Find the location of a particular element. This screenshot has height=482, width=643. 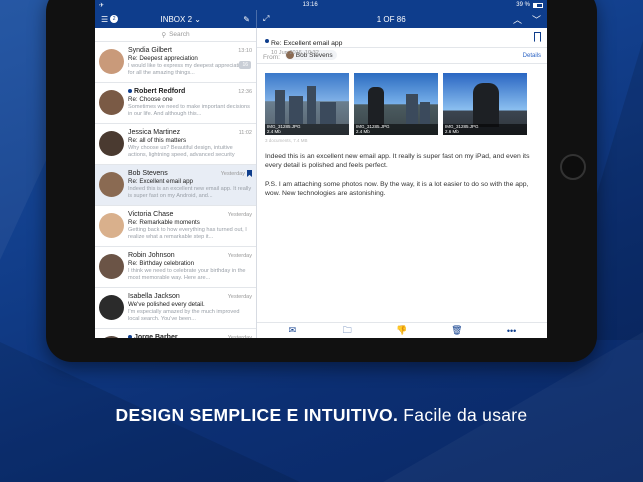

battery-level: 39 % is located at coordinates (523, 5).